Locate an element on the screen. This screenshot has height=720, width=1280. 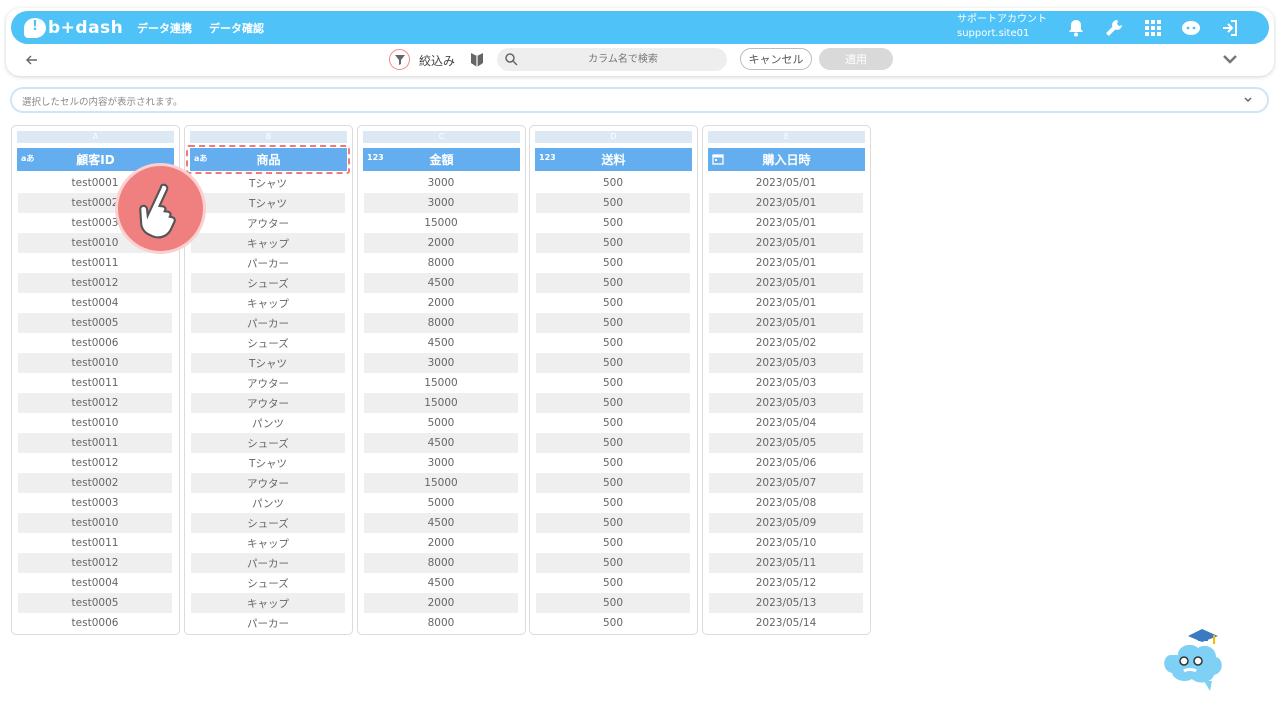
mascot-character is located at coordinates (1193, 659).